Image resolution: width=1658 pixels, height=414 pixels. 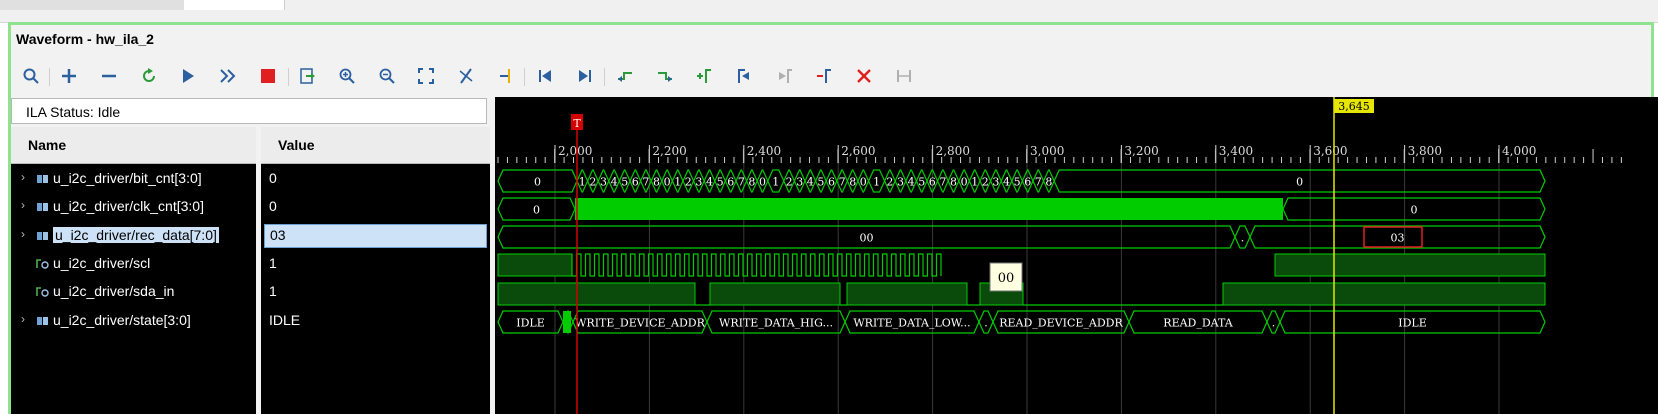 What do you see at coordinates (545, 76) in the screenshot?
I see `go-to-start-icon` at bounding box center [545, 76].